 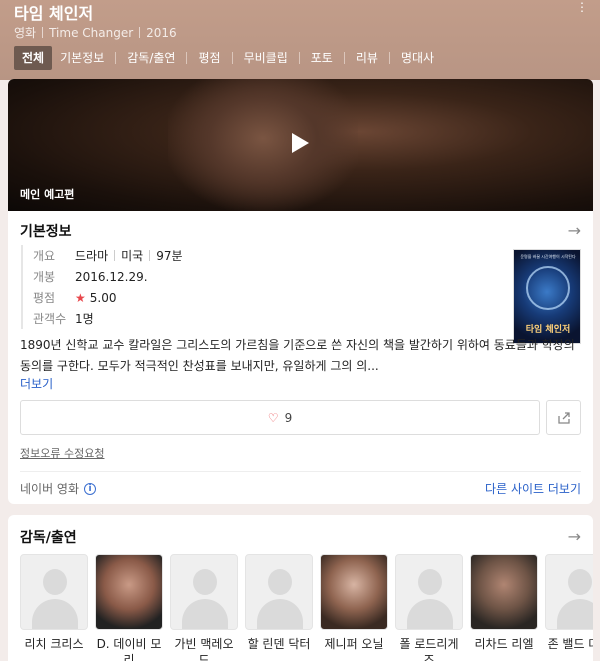 I want to click on info-row-overview: 개요 드라마 미국 97분, so click(x=108, y=255).